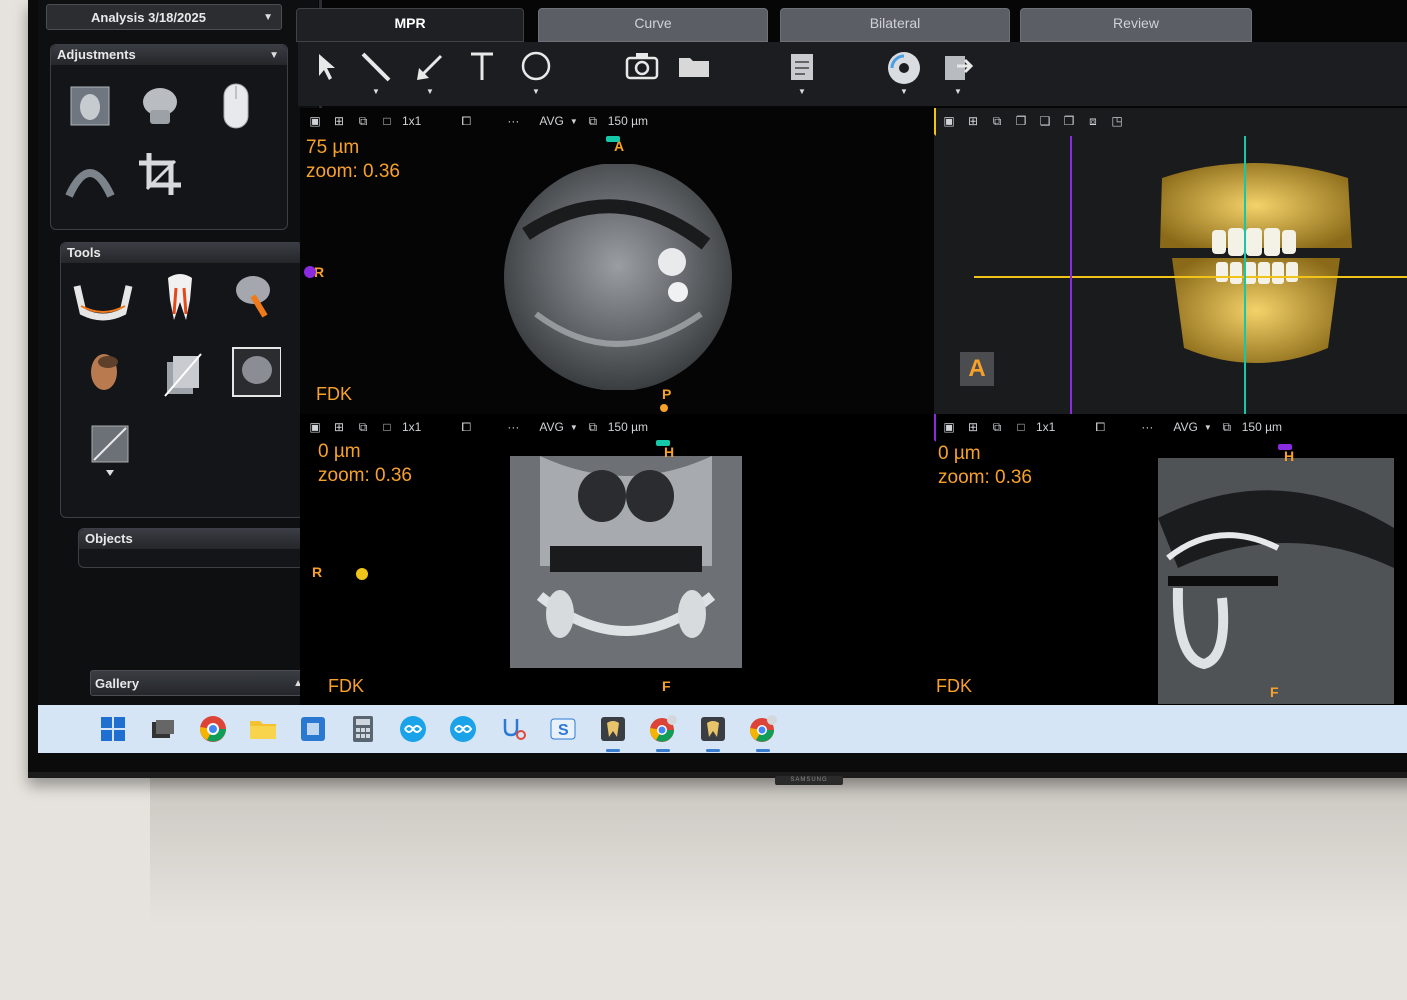  Describe the element at coordinates (254, 298) in the screenshot. I see `airway-icon` at that location.